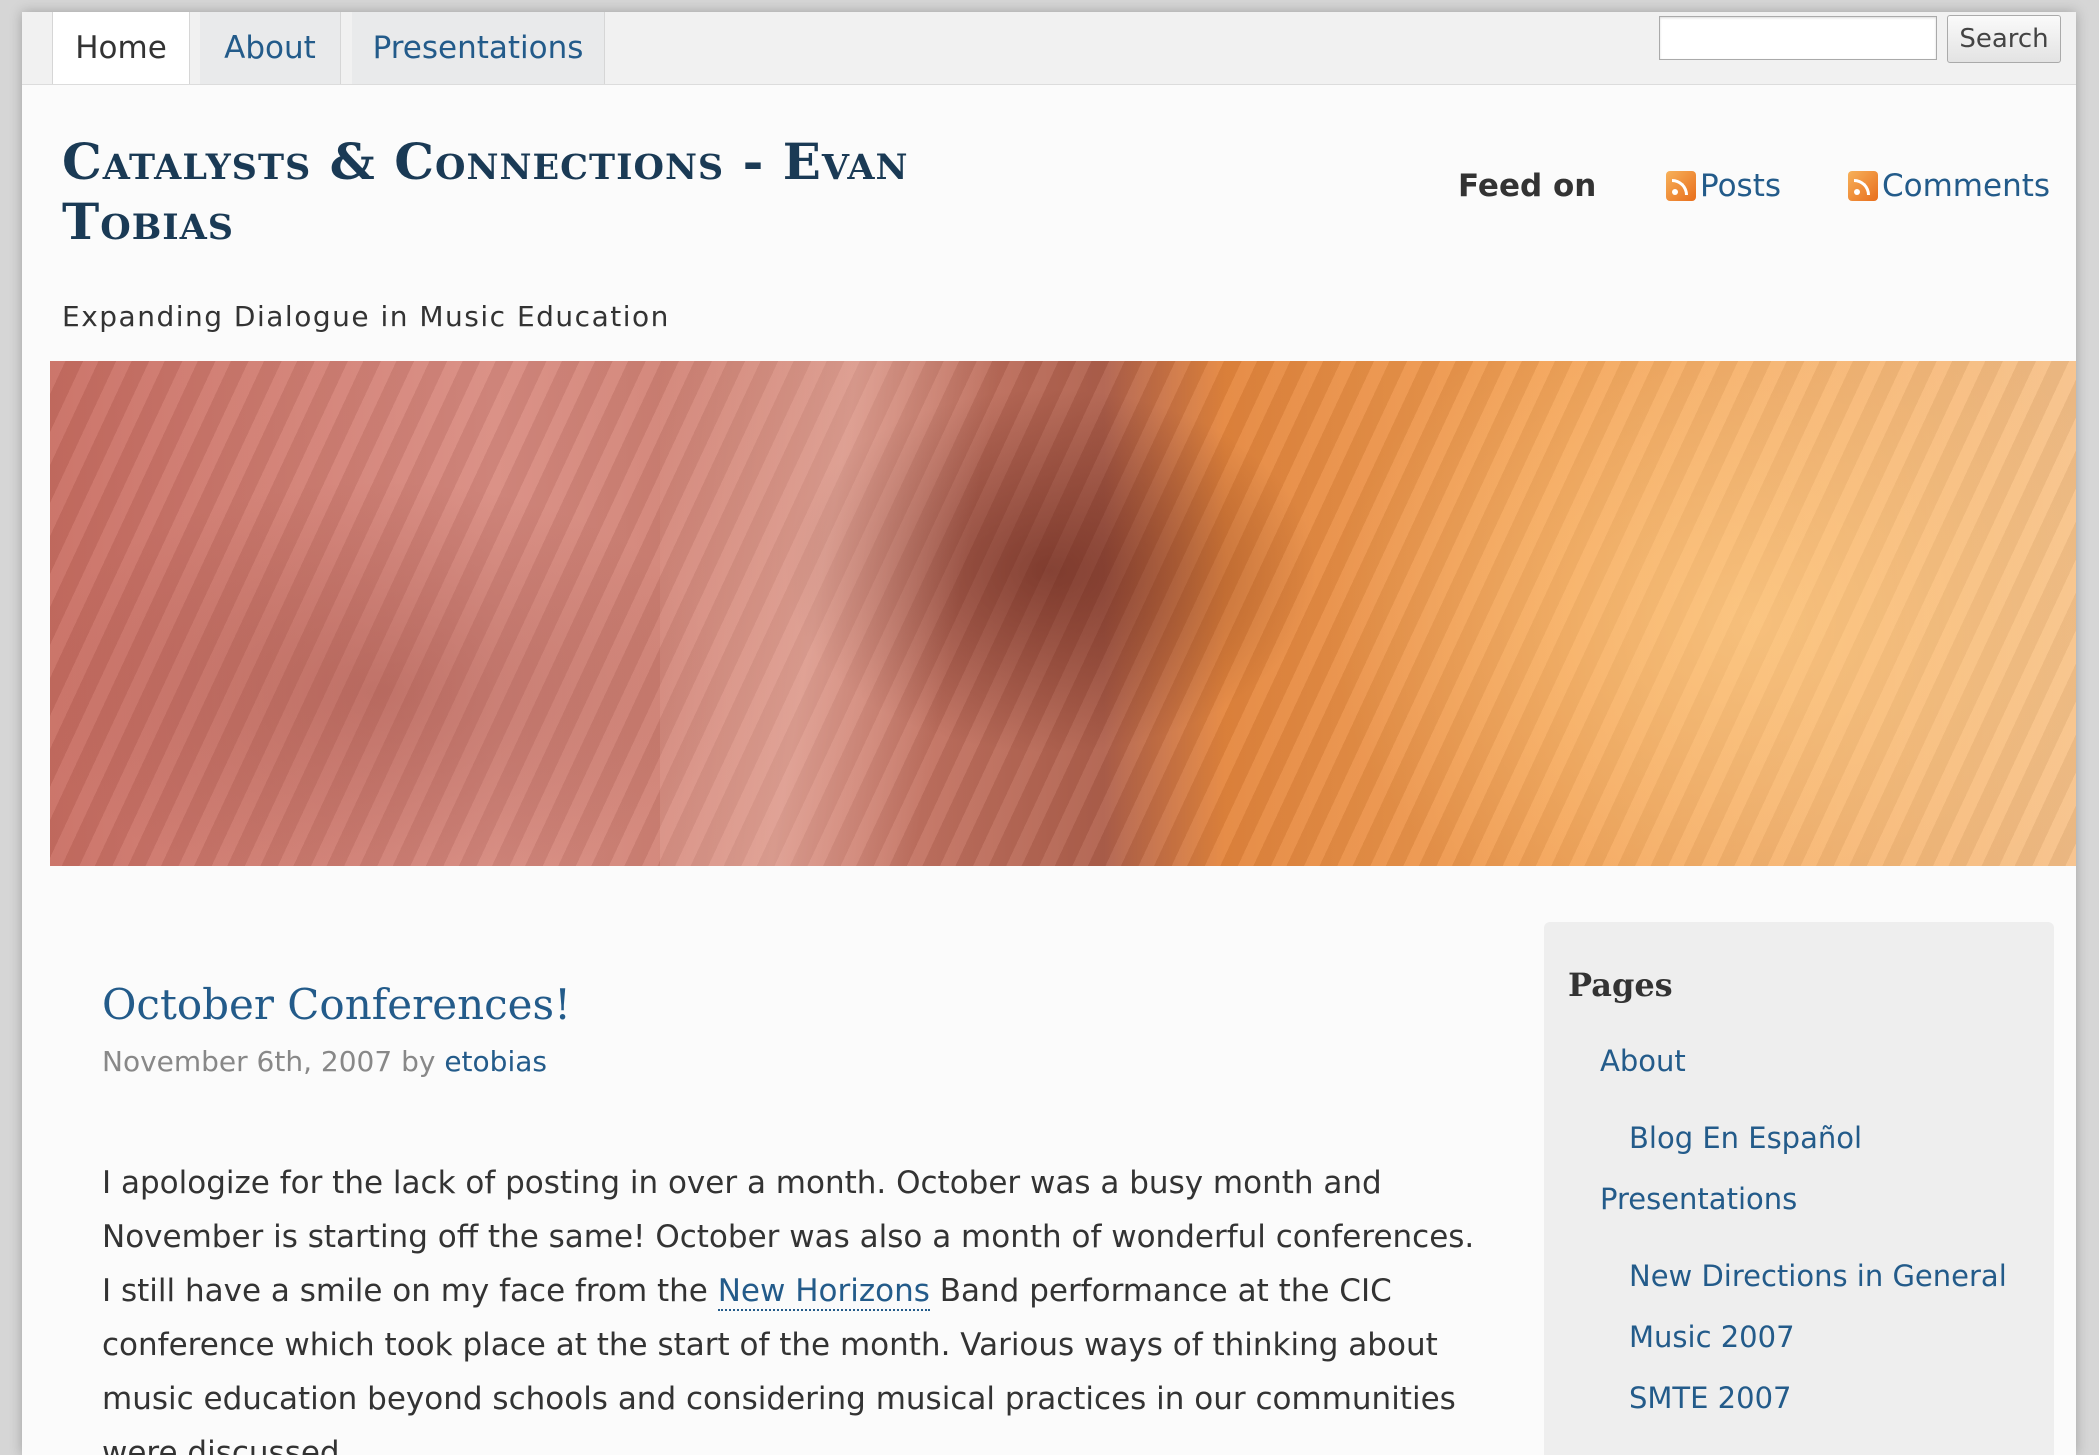 Image resolution: width=2099 pixels, height=1455 pixels. What do you see at coordinates (336, 1004) in the screenshot?
I see `post-title-link: October Conferences!` at bounding box center [336, 1004].